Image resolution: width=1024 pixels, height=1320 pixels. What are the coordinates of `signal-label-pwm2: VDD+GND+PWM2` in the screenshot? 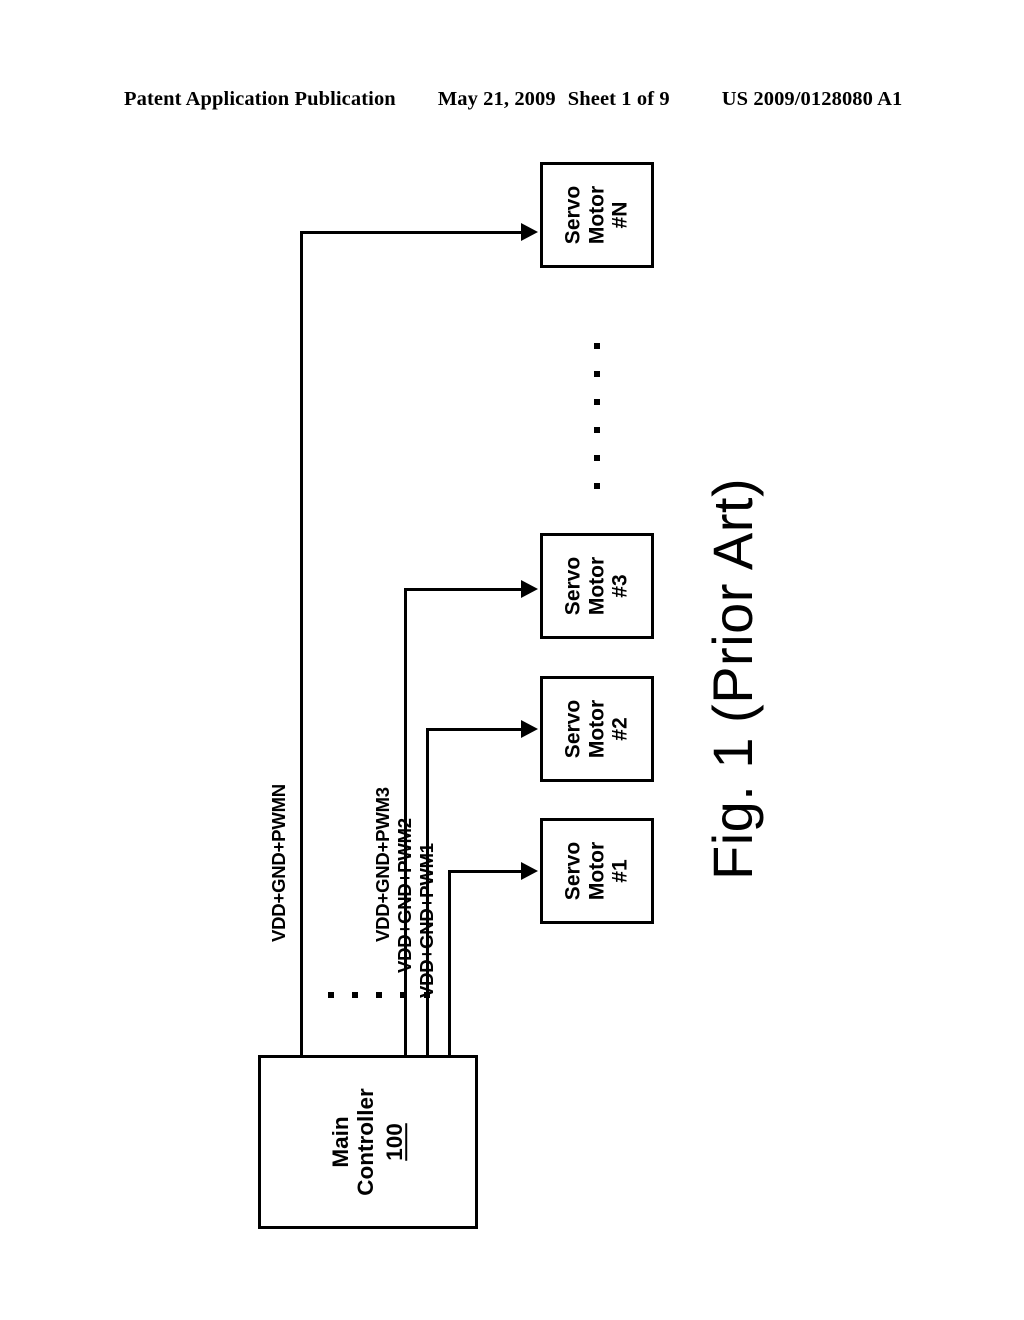 It's located at (404, 895).